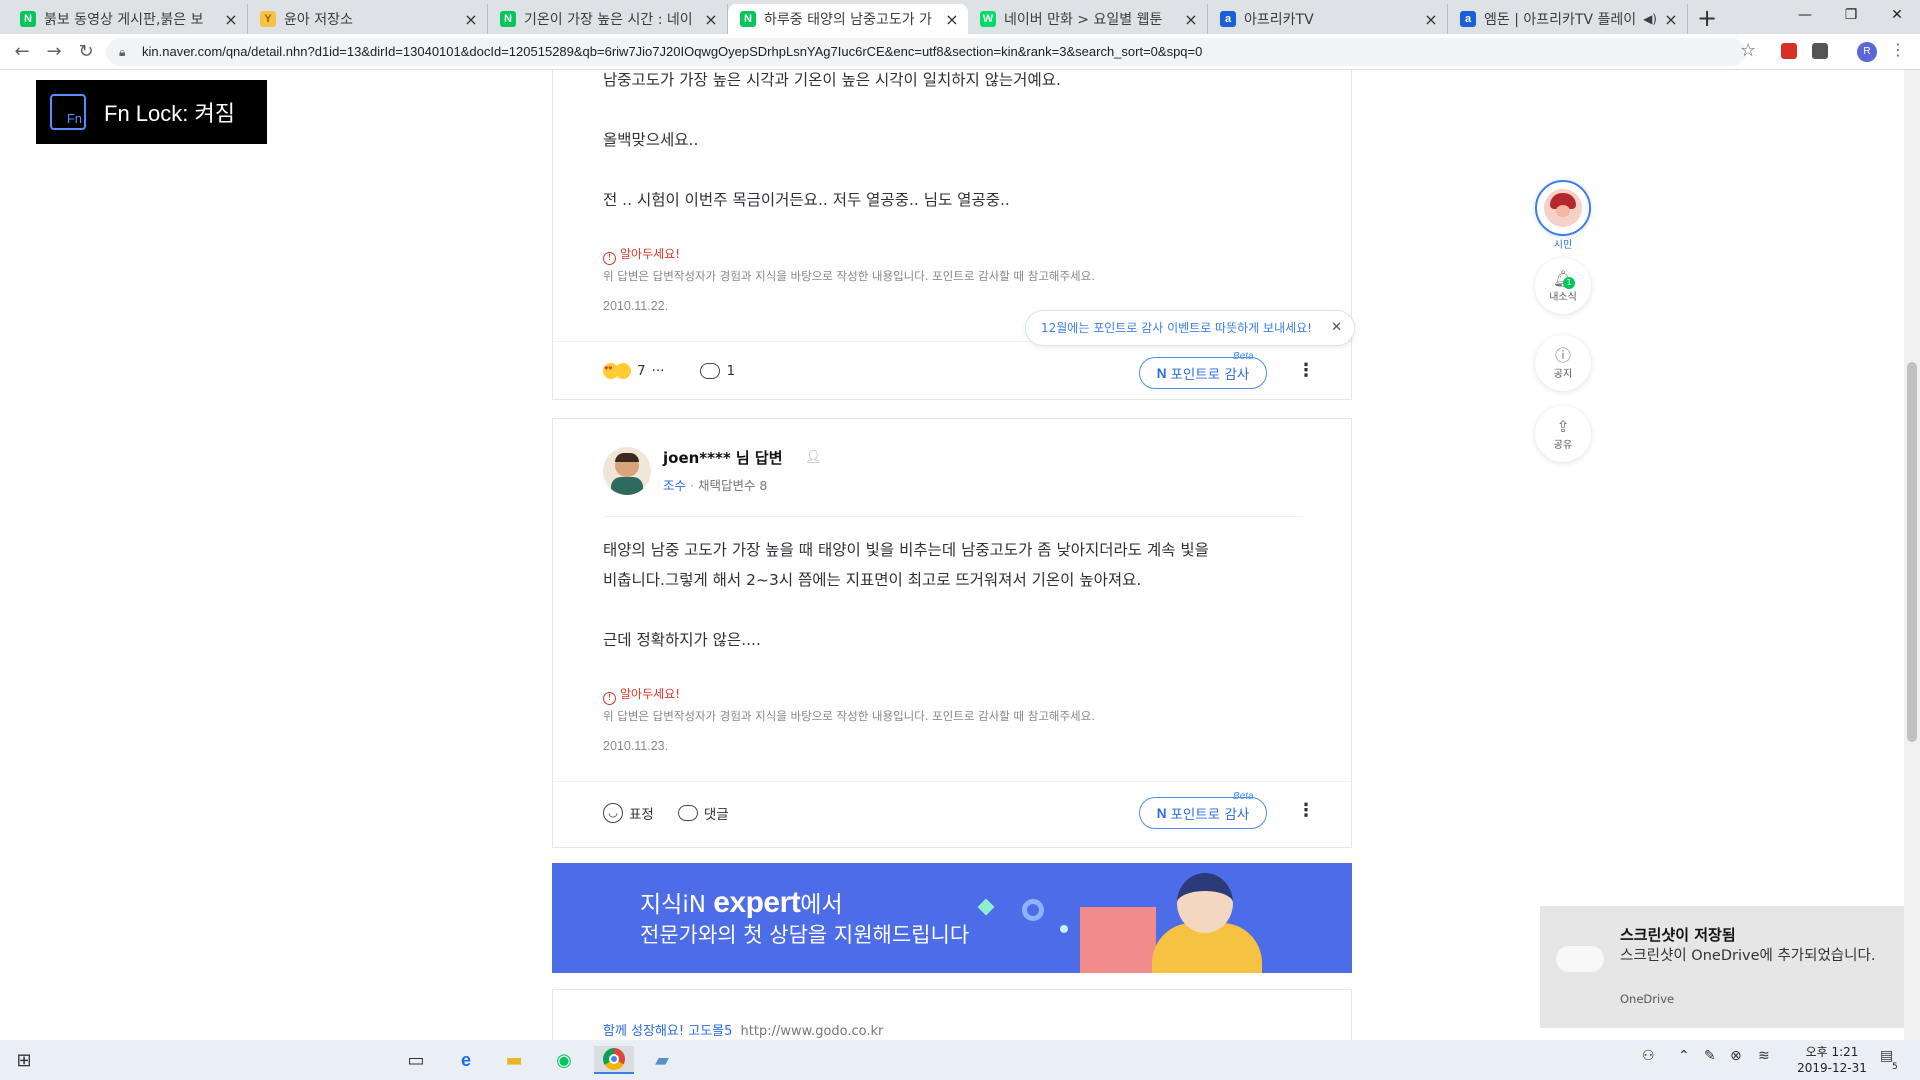 Image resolution: width=1920 pixels, height=1080 pixels. What do you see at coordinates (508, 19) in the screenshot?
I see `naver-icon: N` at bounding box center [508, 19].